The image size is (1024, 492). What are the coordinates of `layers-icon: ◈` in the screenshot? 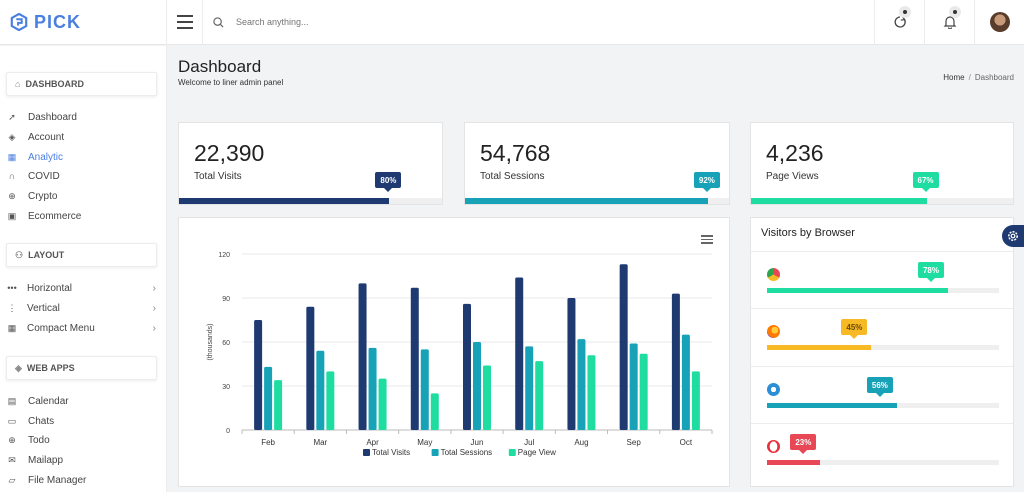 It's located at (18, 367).